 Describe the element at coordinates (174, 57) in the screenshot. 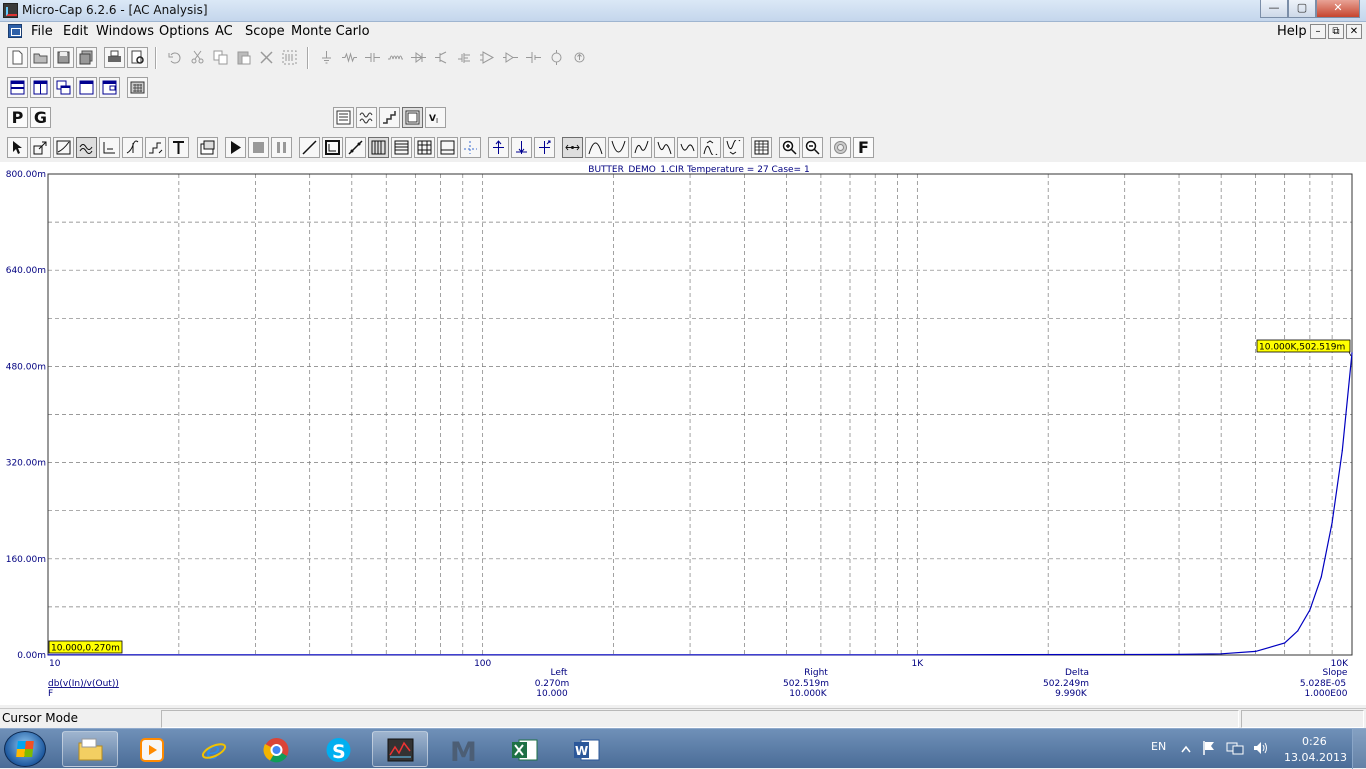

I see `undo-button` at that location.